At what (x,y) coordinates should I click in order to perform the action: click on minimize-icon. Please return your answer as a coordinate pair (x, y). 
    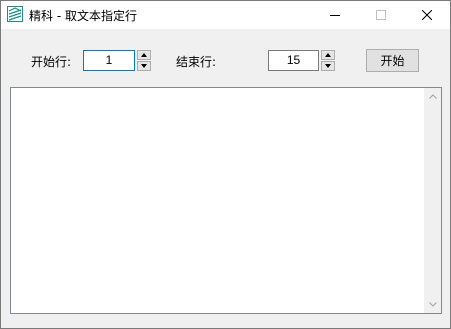
    Looking at the image, I should click on (335, 15).